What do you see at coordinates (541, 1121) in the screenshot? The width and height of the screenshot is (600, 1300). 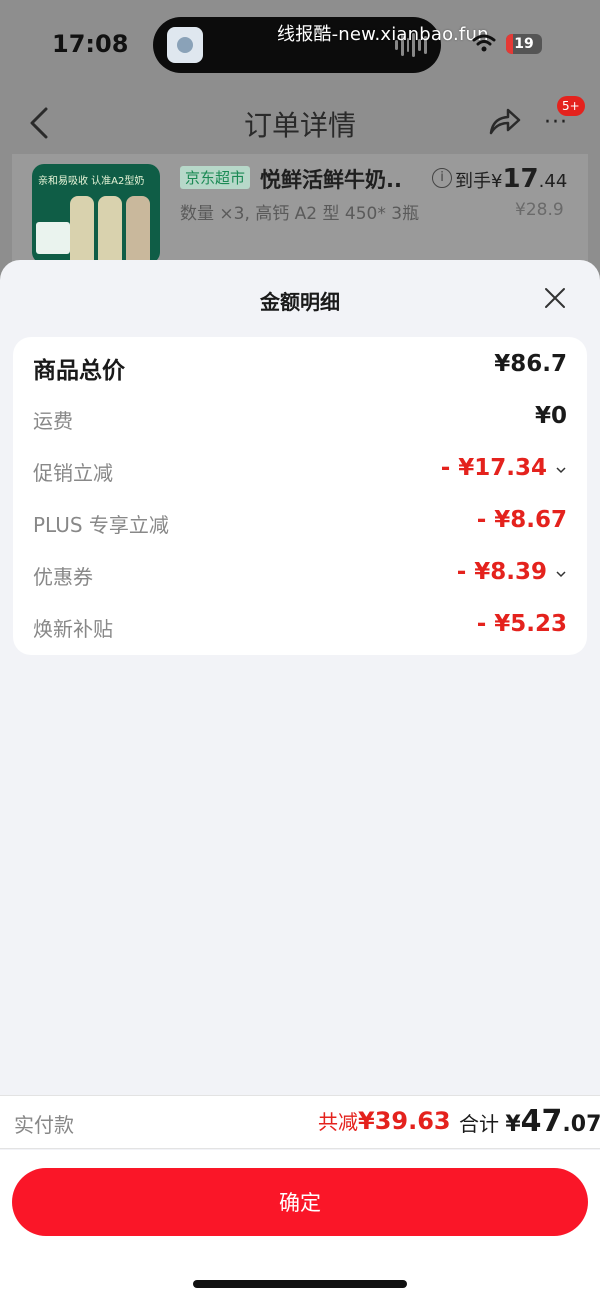 I see `sum-integer: 47` at bounding box center [541, 1121].